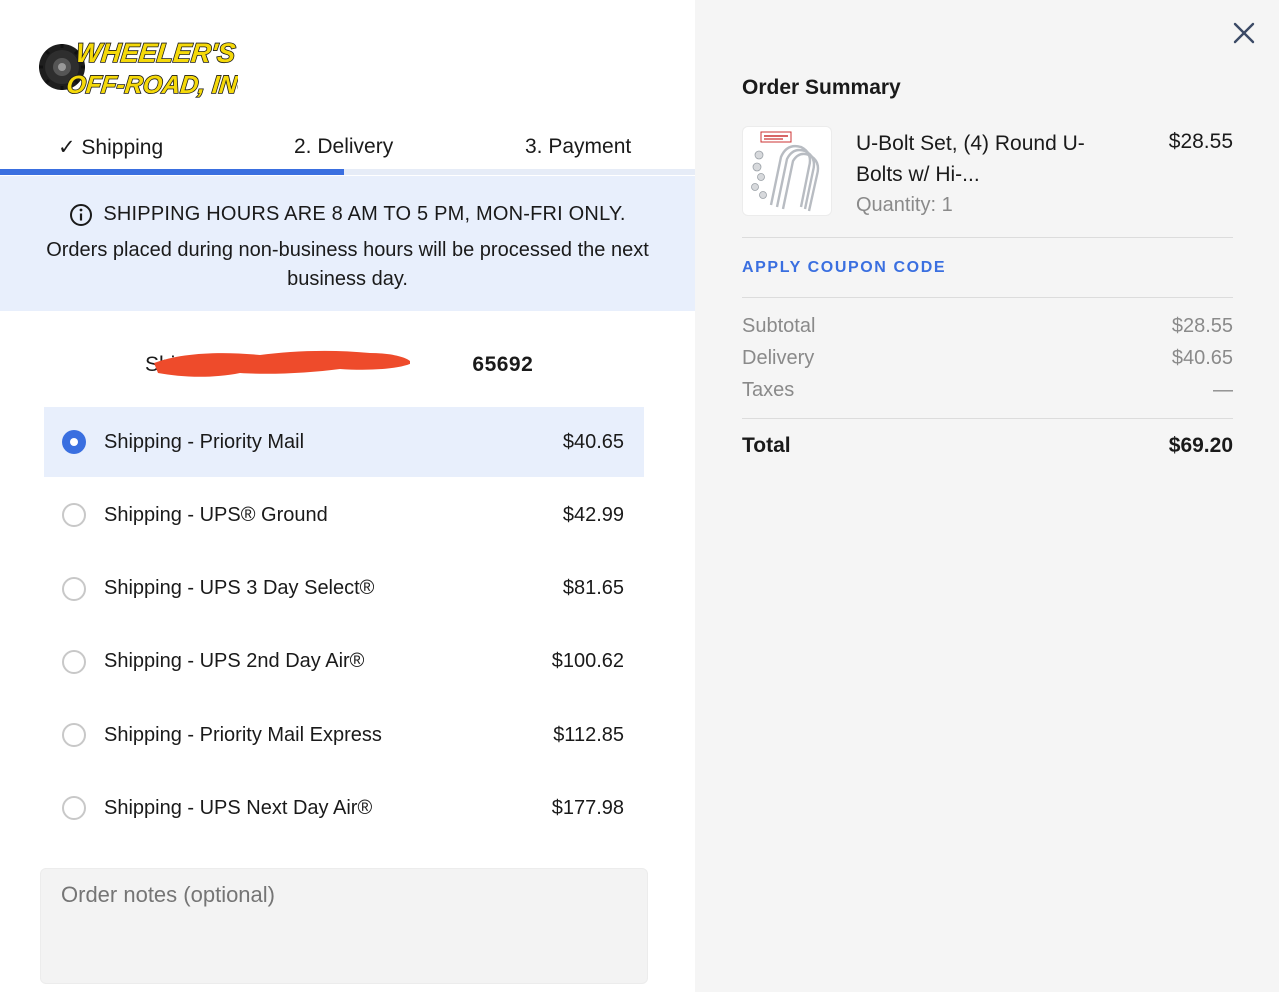 The height and width of the screenshot is (992, 1279). Describe the element at coordinates (587, 807) in the screenshot. I see `shipping-option-price: $177.98` at that location.